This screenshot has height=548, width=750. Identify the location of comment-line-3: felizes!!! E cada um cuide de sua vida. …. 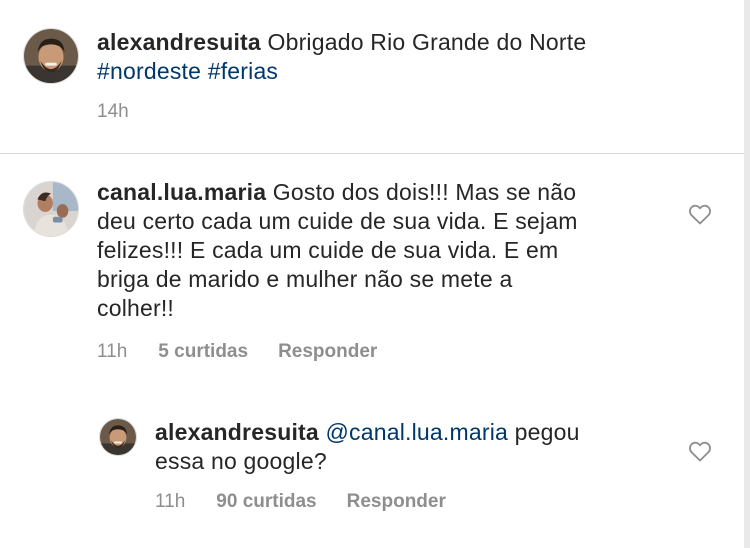
(328, 250).